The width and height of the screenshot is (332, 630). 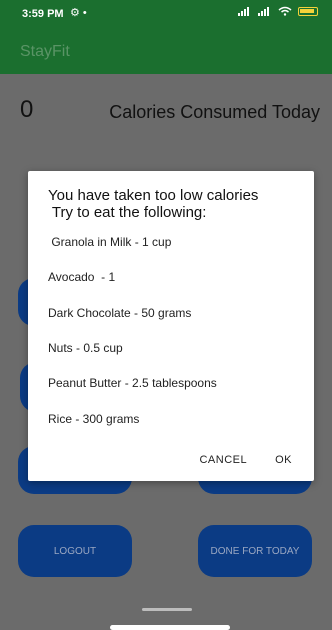 What do you see at coordinates (170, 627) in the screenshot?
I see `home-indicator` at bounding box center [170, 627].